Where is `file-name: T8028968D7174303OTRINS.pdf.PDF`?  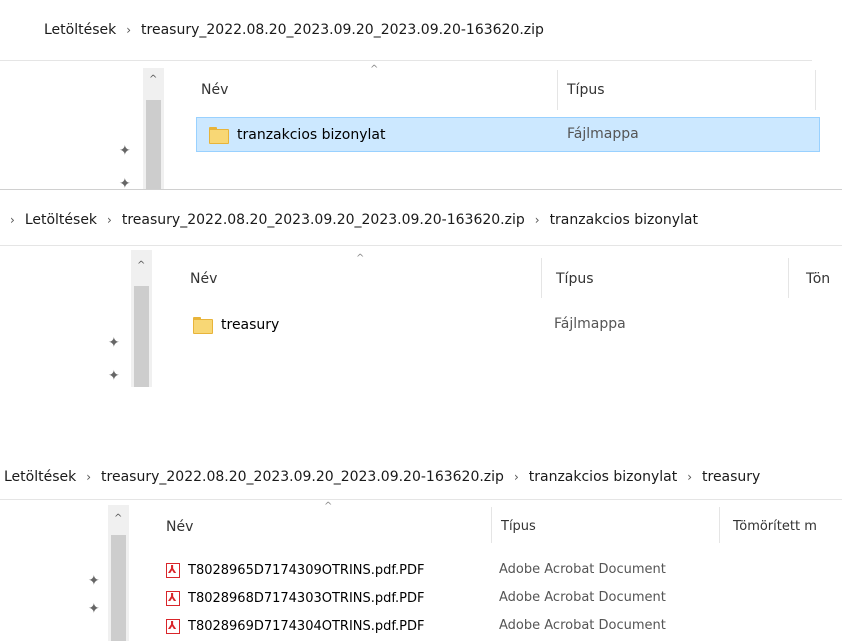 file-name: T8028968D7174303OTRINS.pdf.PDF is located at coordinates (306, 598).